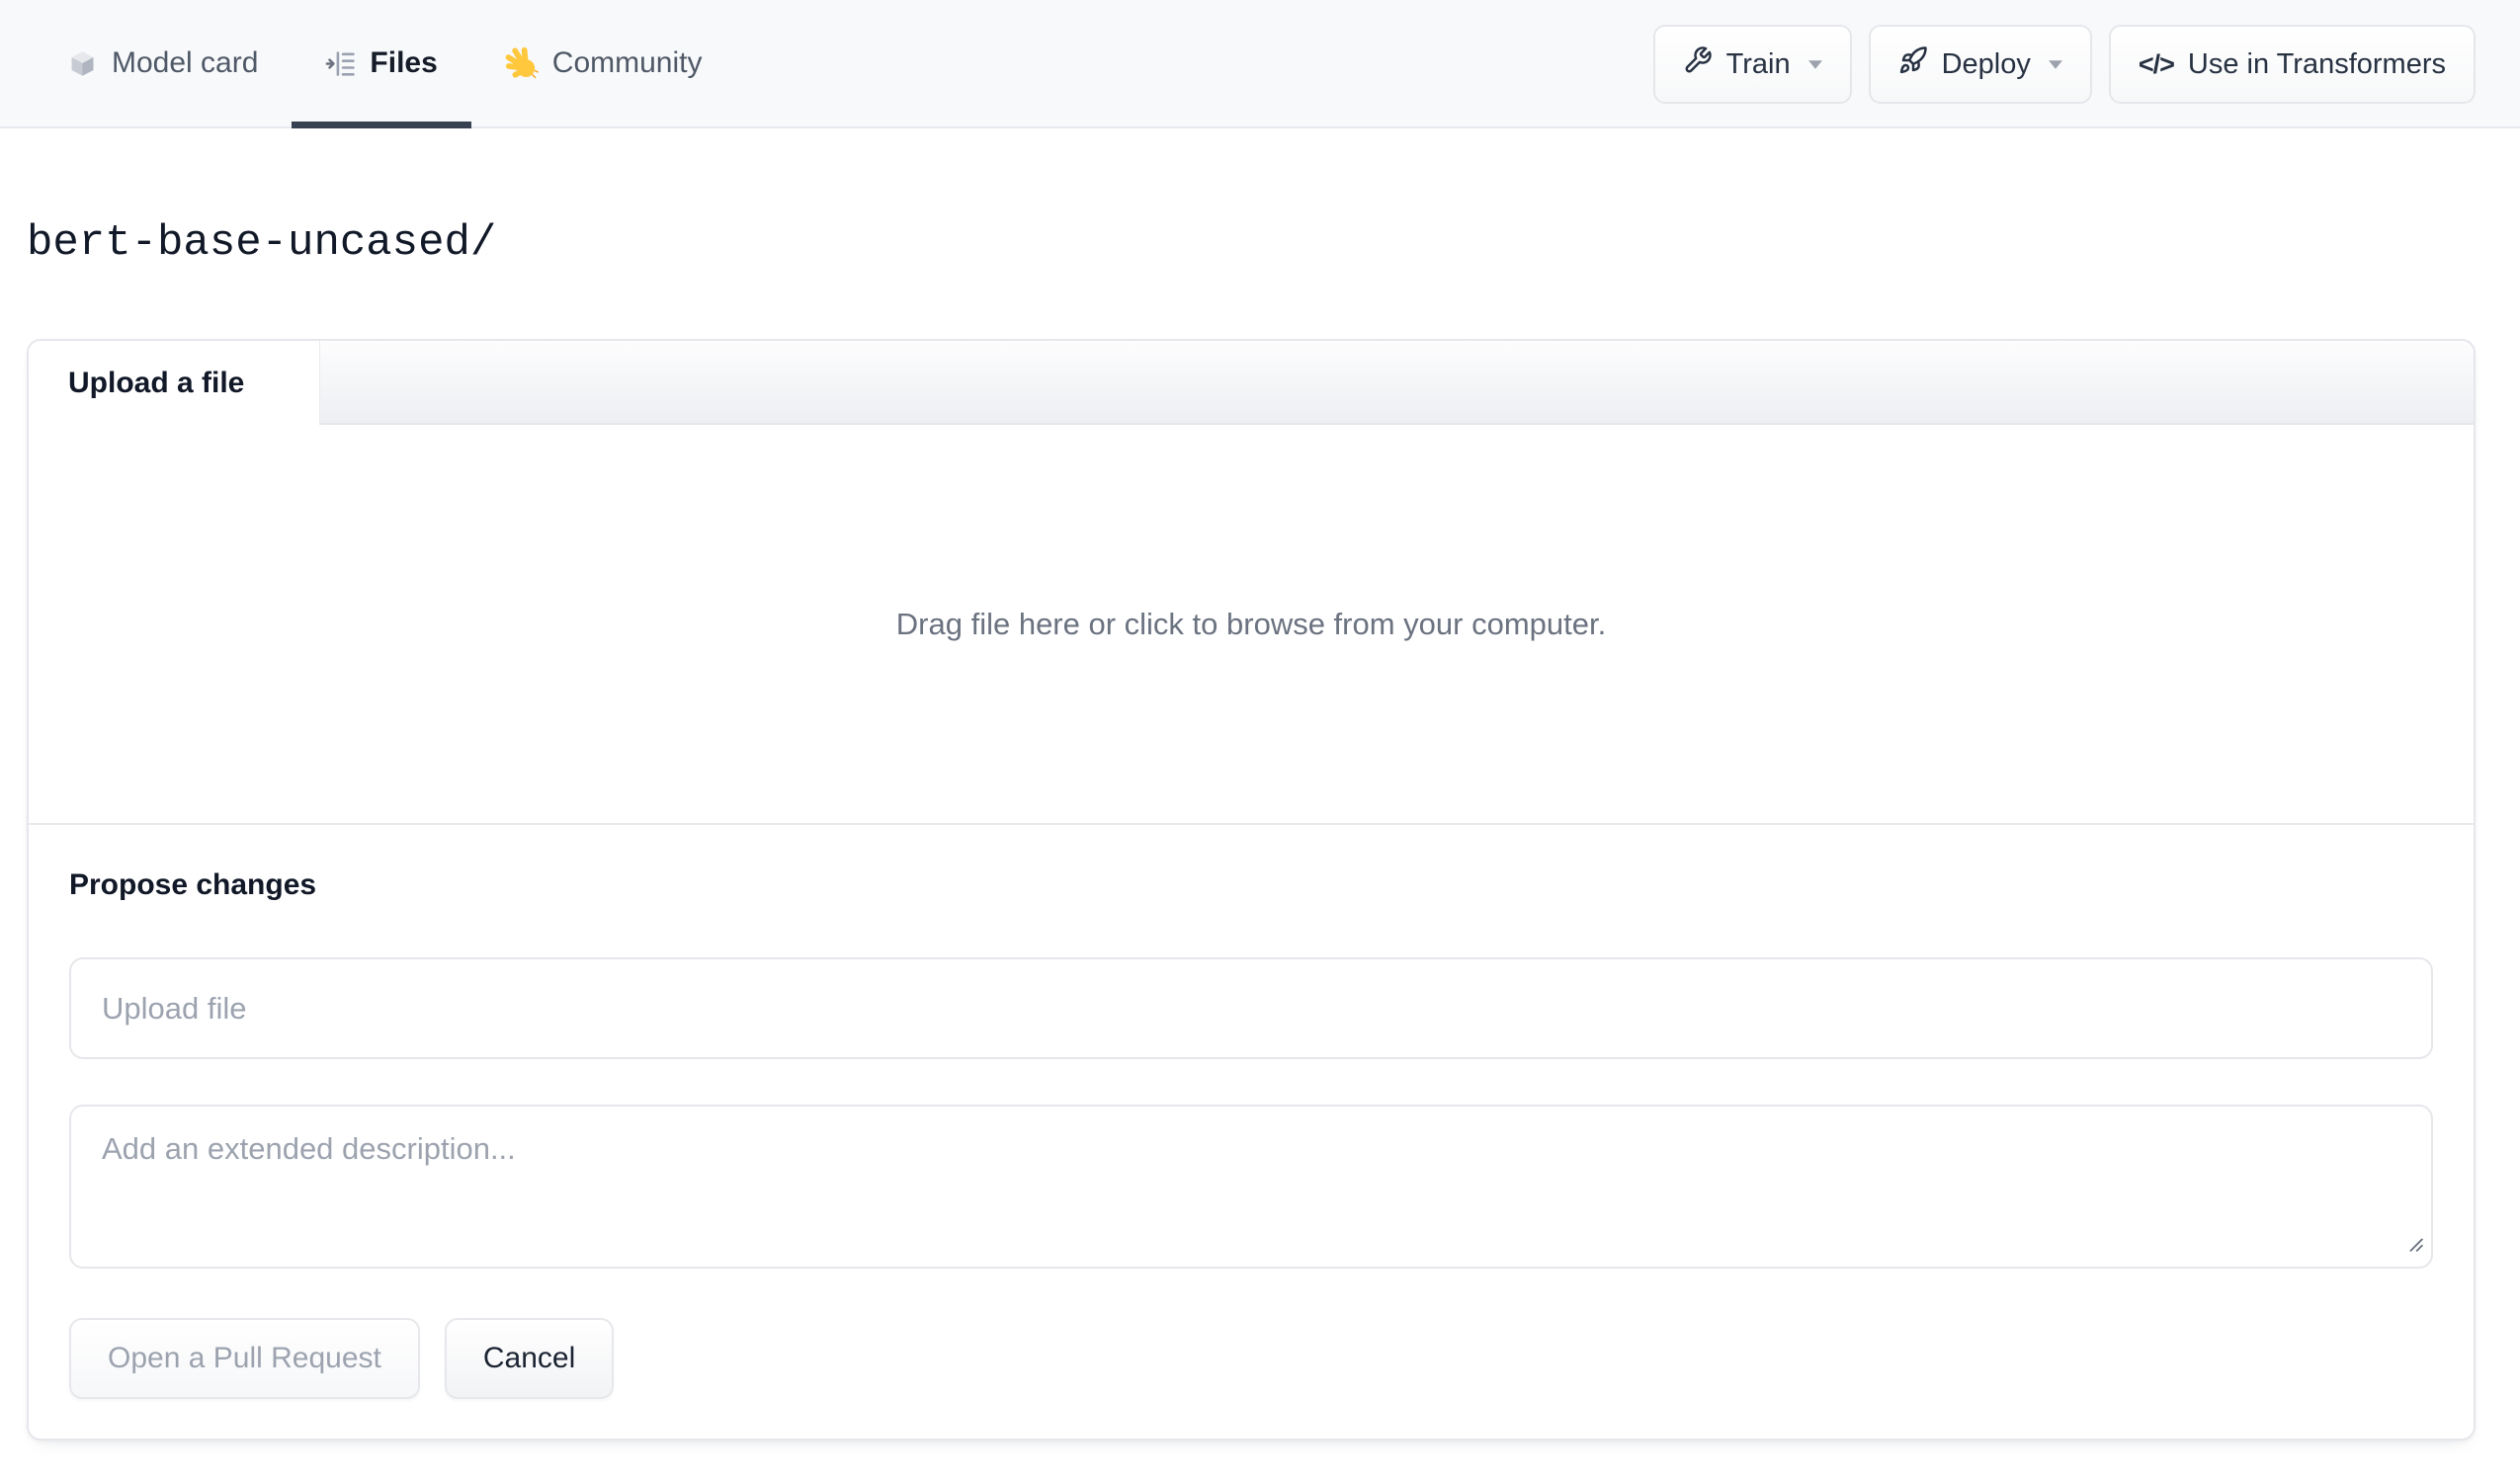 This screenshot has width=2520, height=1482. I want to click on active-tab-indicator, so click(381, 125).